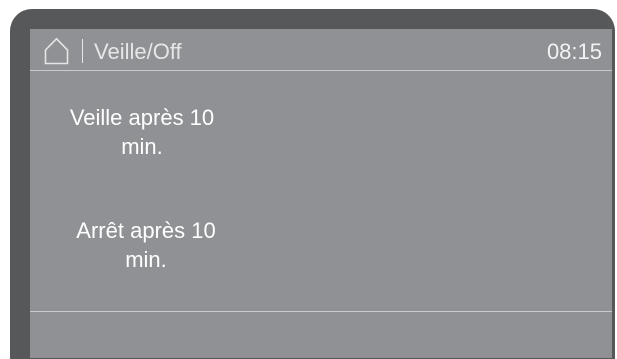  I want to click on menu-item-label-line1: Arrêt après 10, so click(146, 230).